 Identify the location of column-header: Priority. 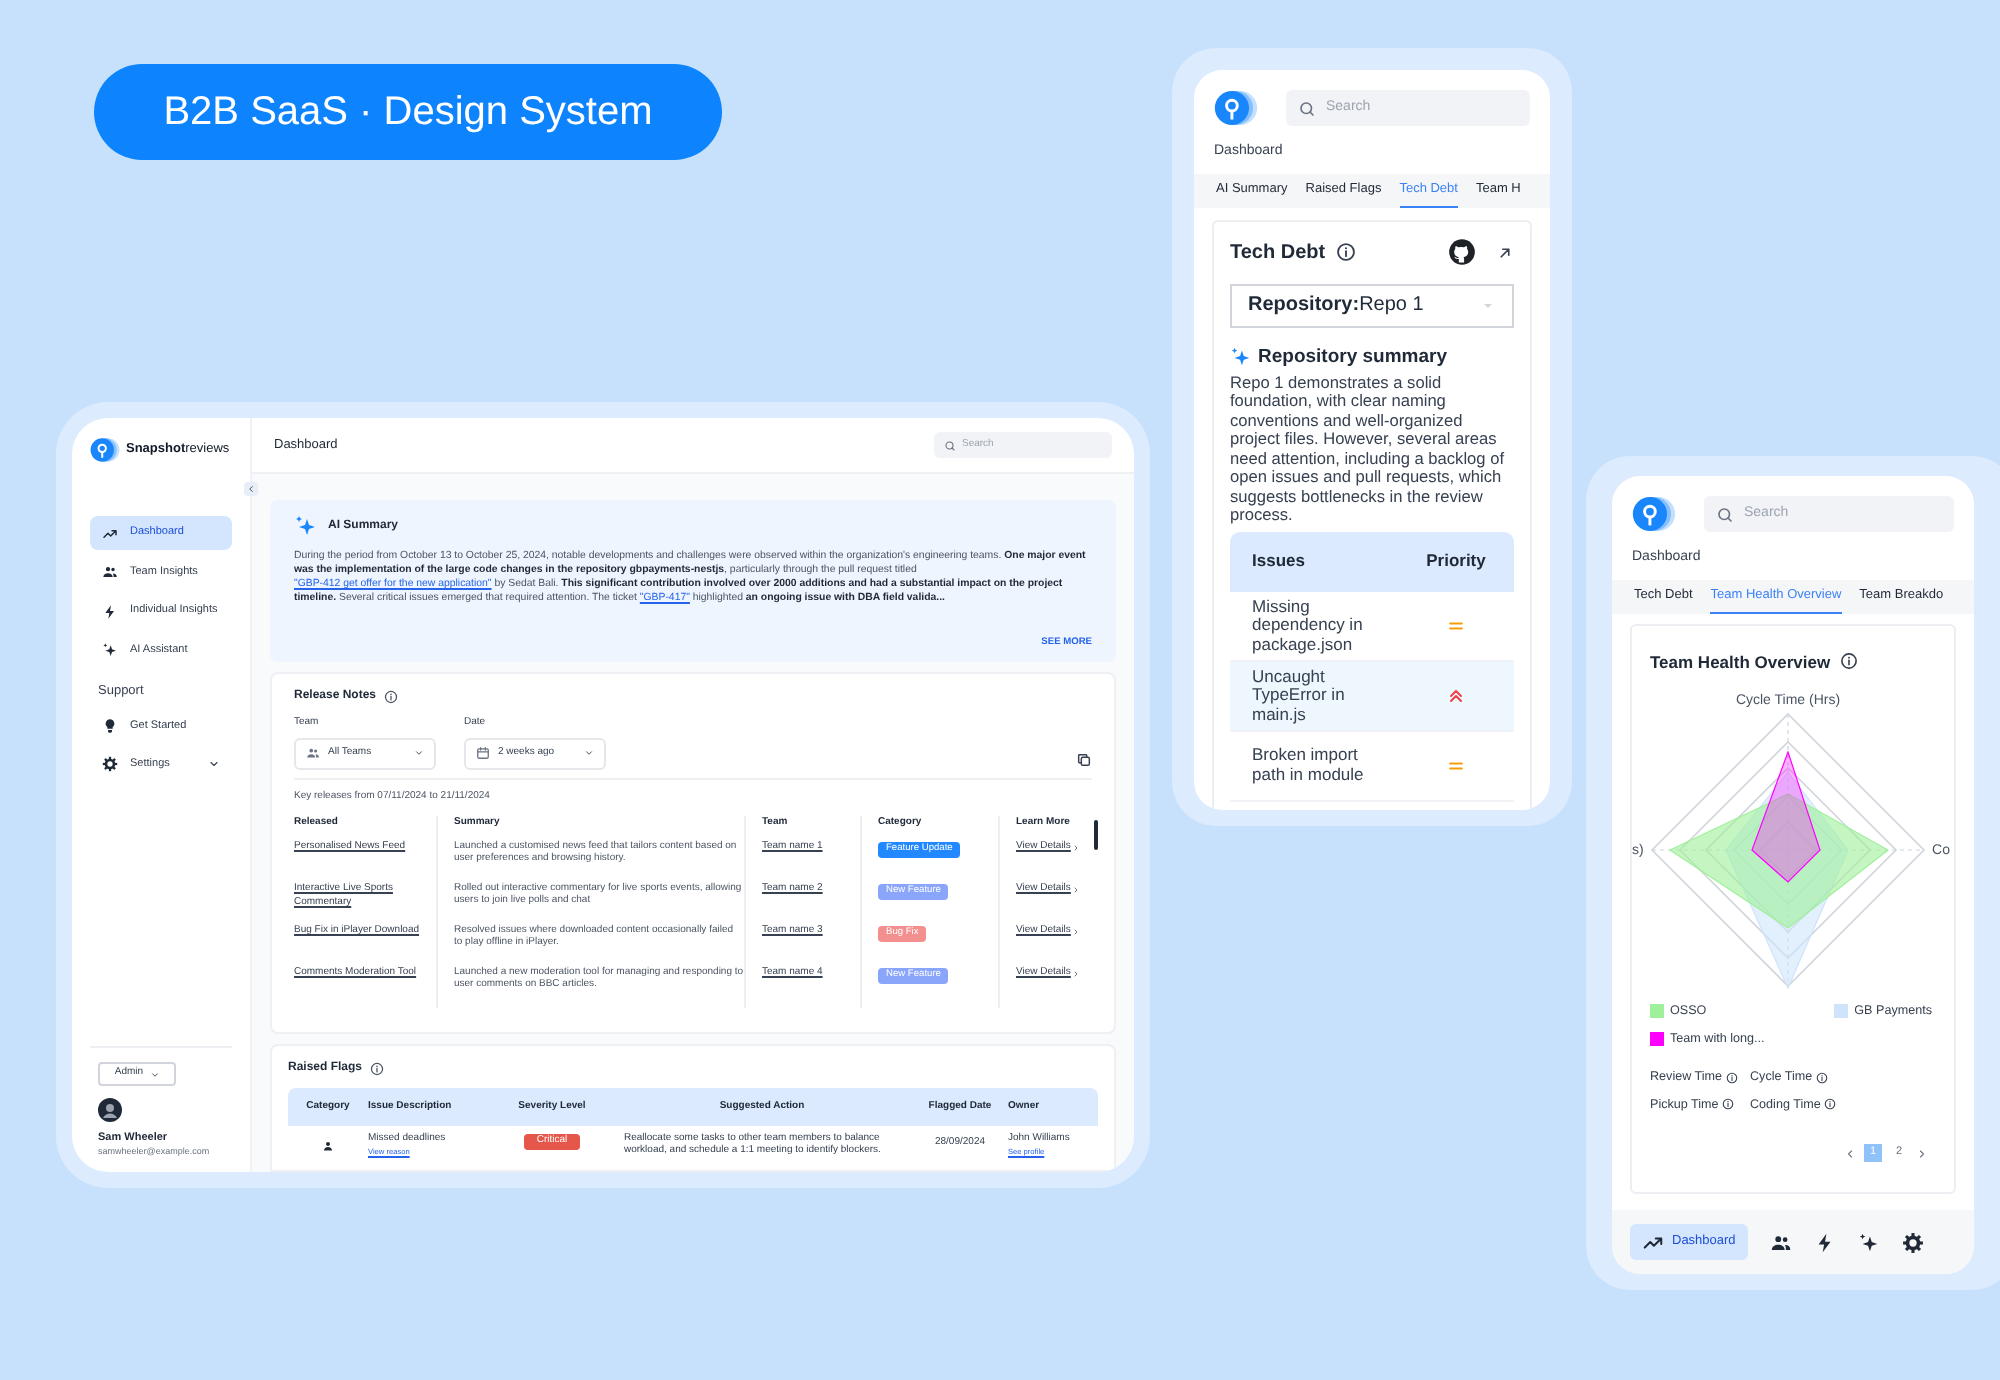
(1456, 561).